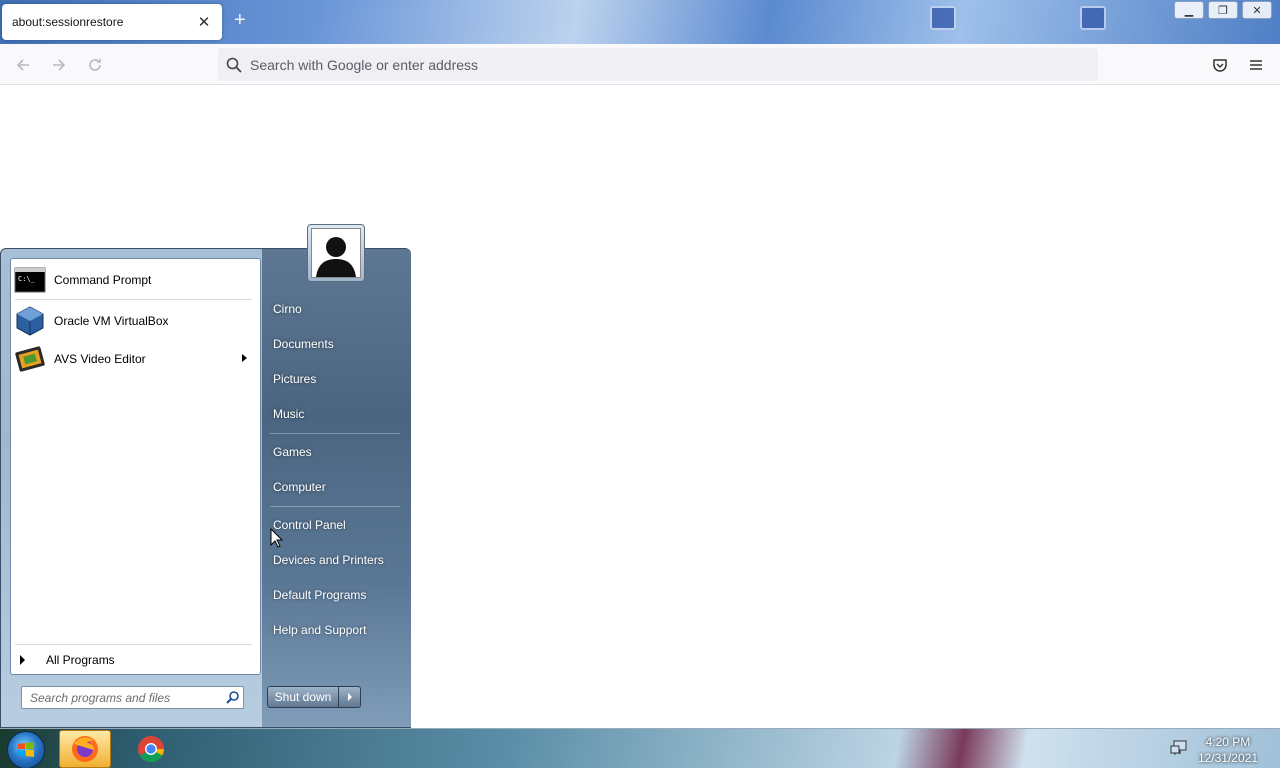 The width and height of the screenshot is (1280, 768). What do you see at coordinates (30, 359) in the screenshot?
I see `video-editor-icon` at bounding box center [30, 359].